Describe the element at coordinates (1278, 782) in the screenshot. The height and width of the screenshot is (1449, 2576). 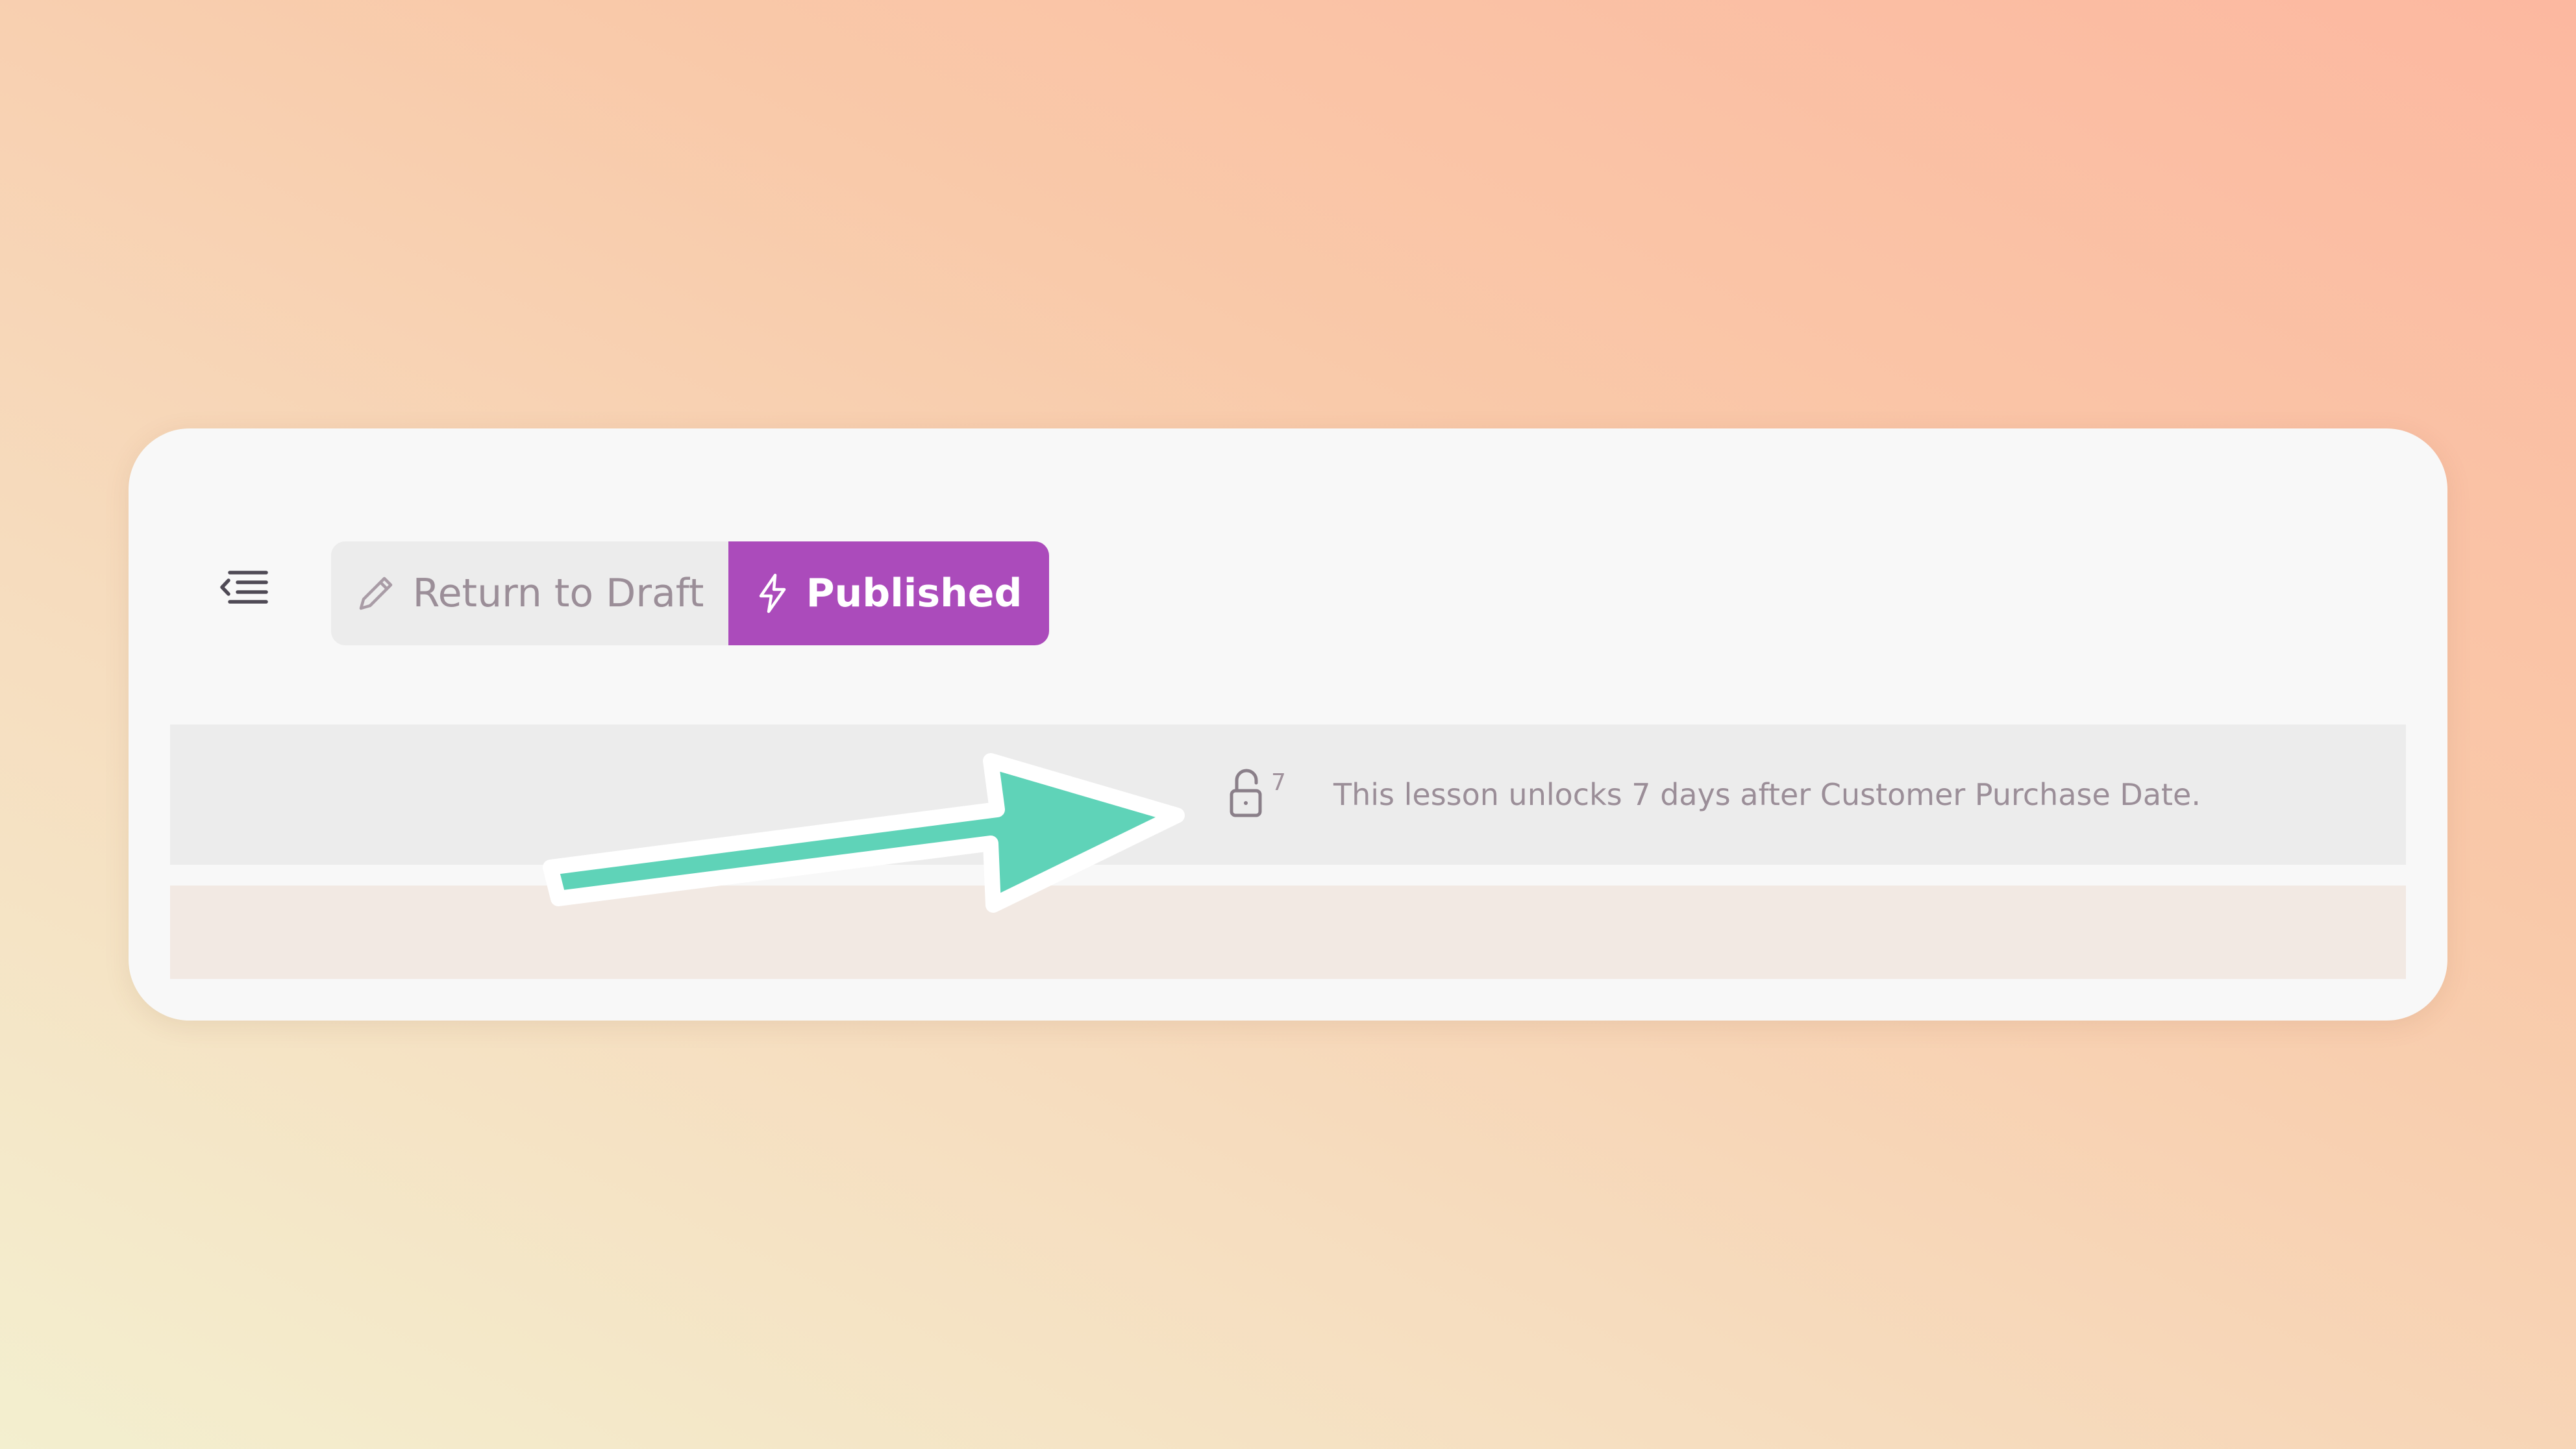
I see `unlock-days-count: 7` at that location.